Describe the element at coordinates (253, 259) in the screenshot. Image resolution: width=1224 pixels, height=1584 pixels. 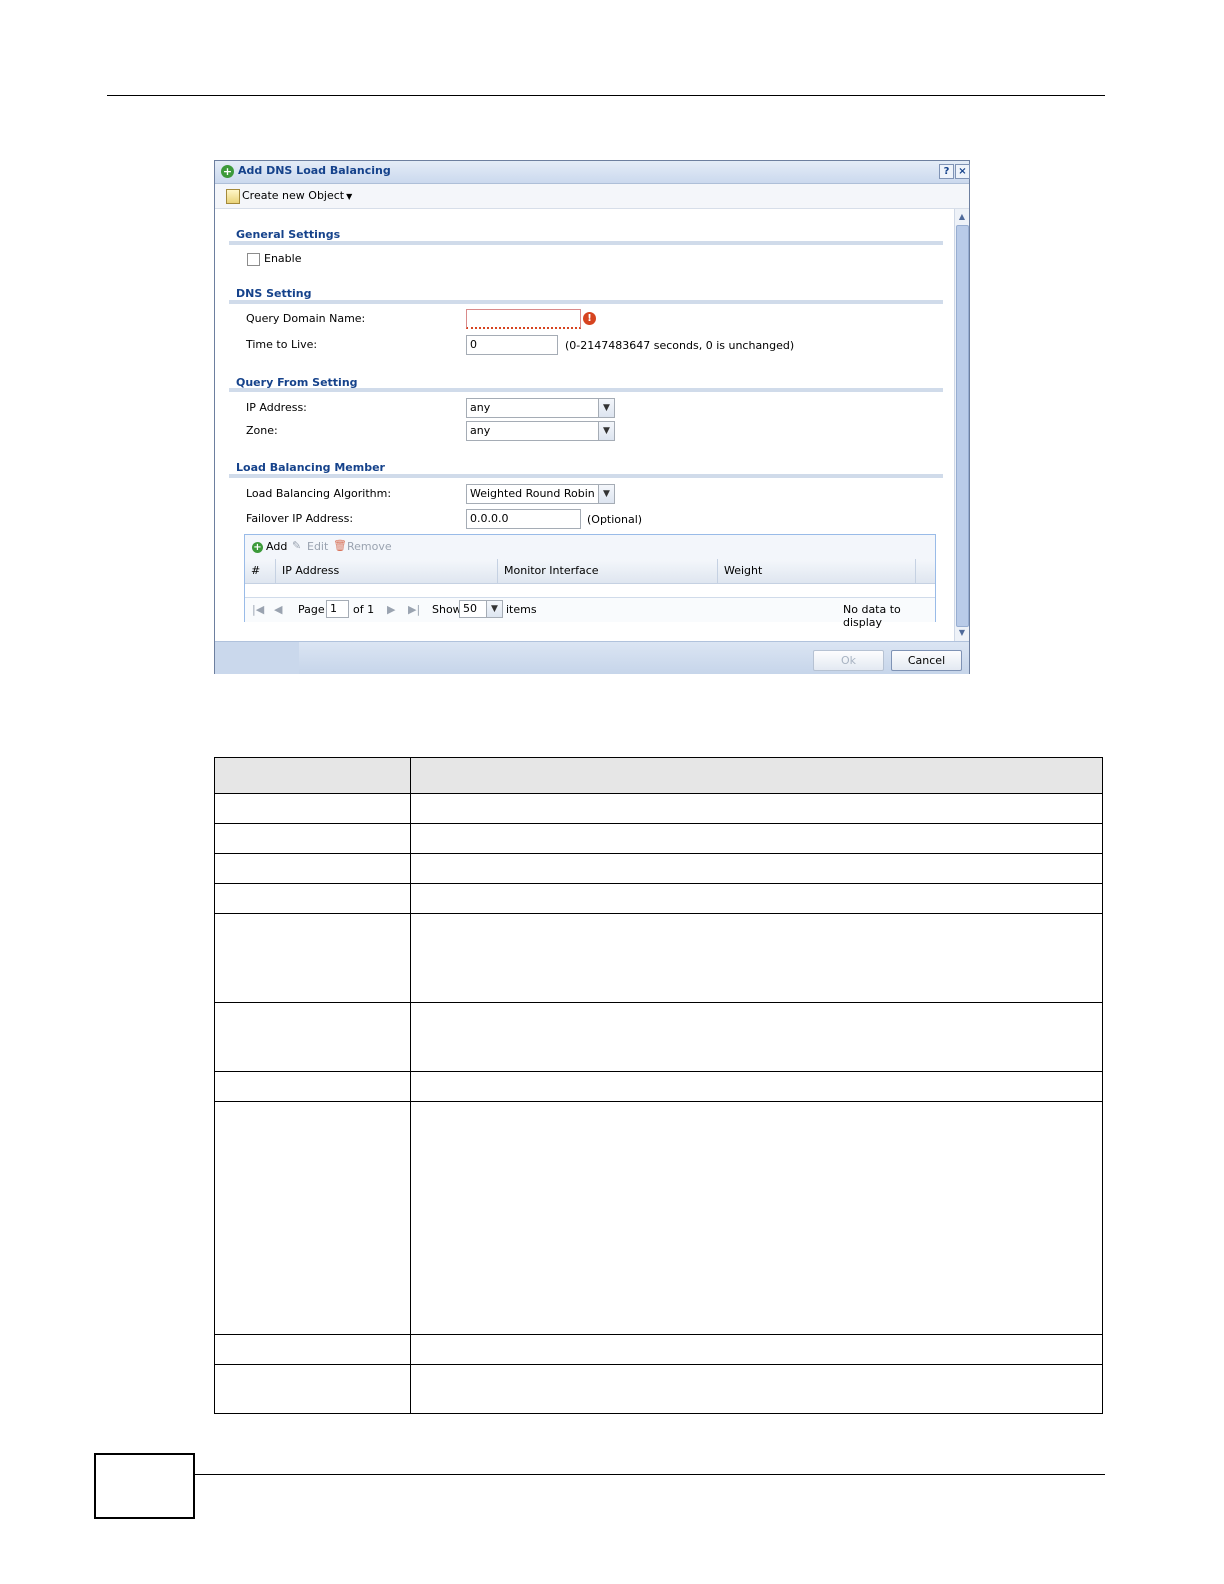
I see `enable-checkbox` at that location.